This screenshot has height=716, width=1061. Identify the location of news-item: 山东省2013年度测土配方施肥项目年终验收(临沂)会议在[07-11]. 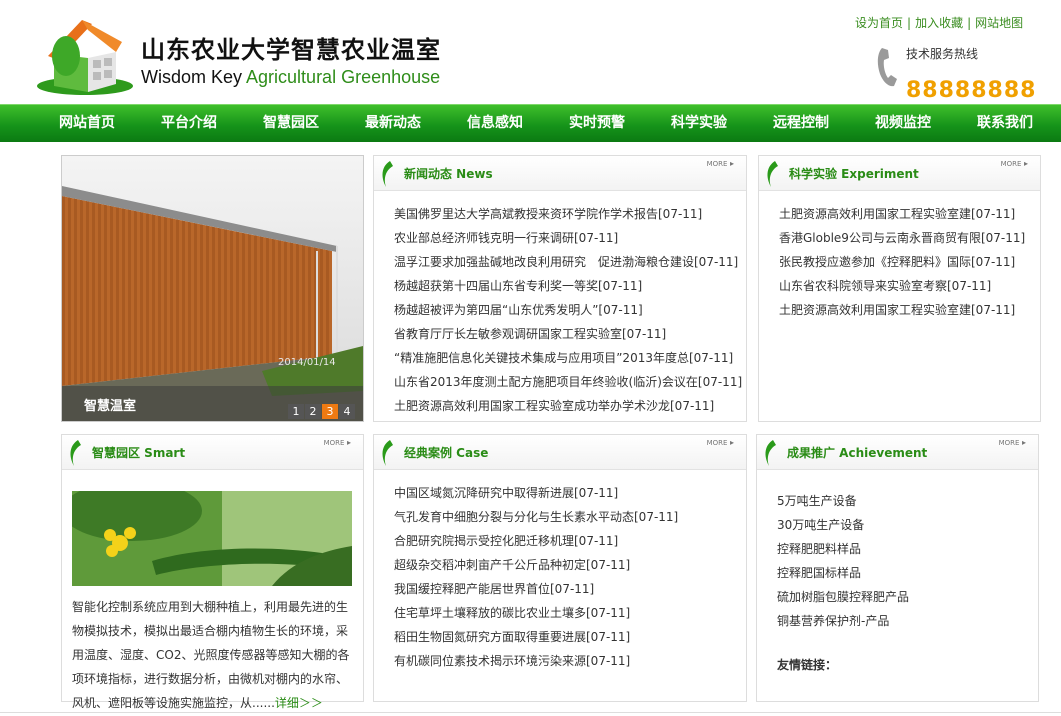
(568, 382).